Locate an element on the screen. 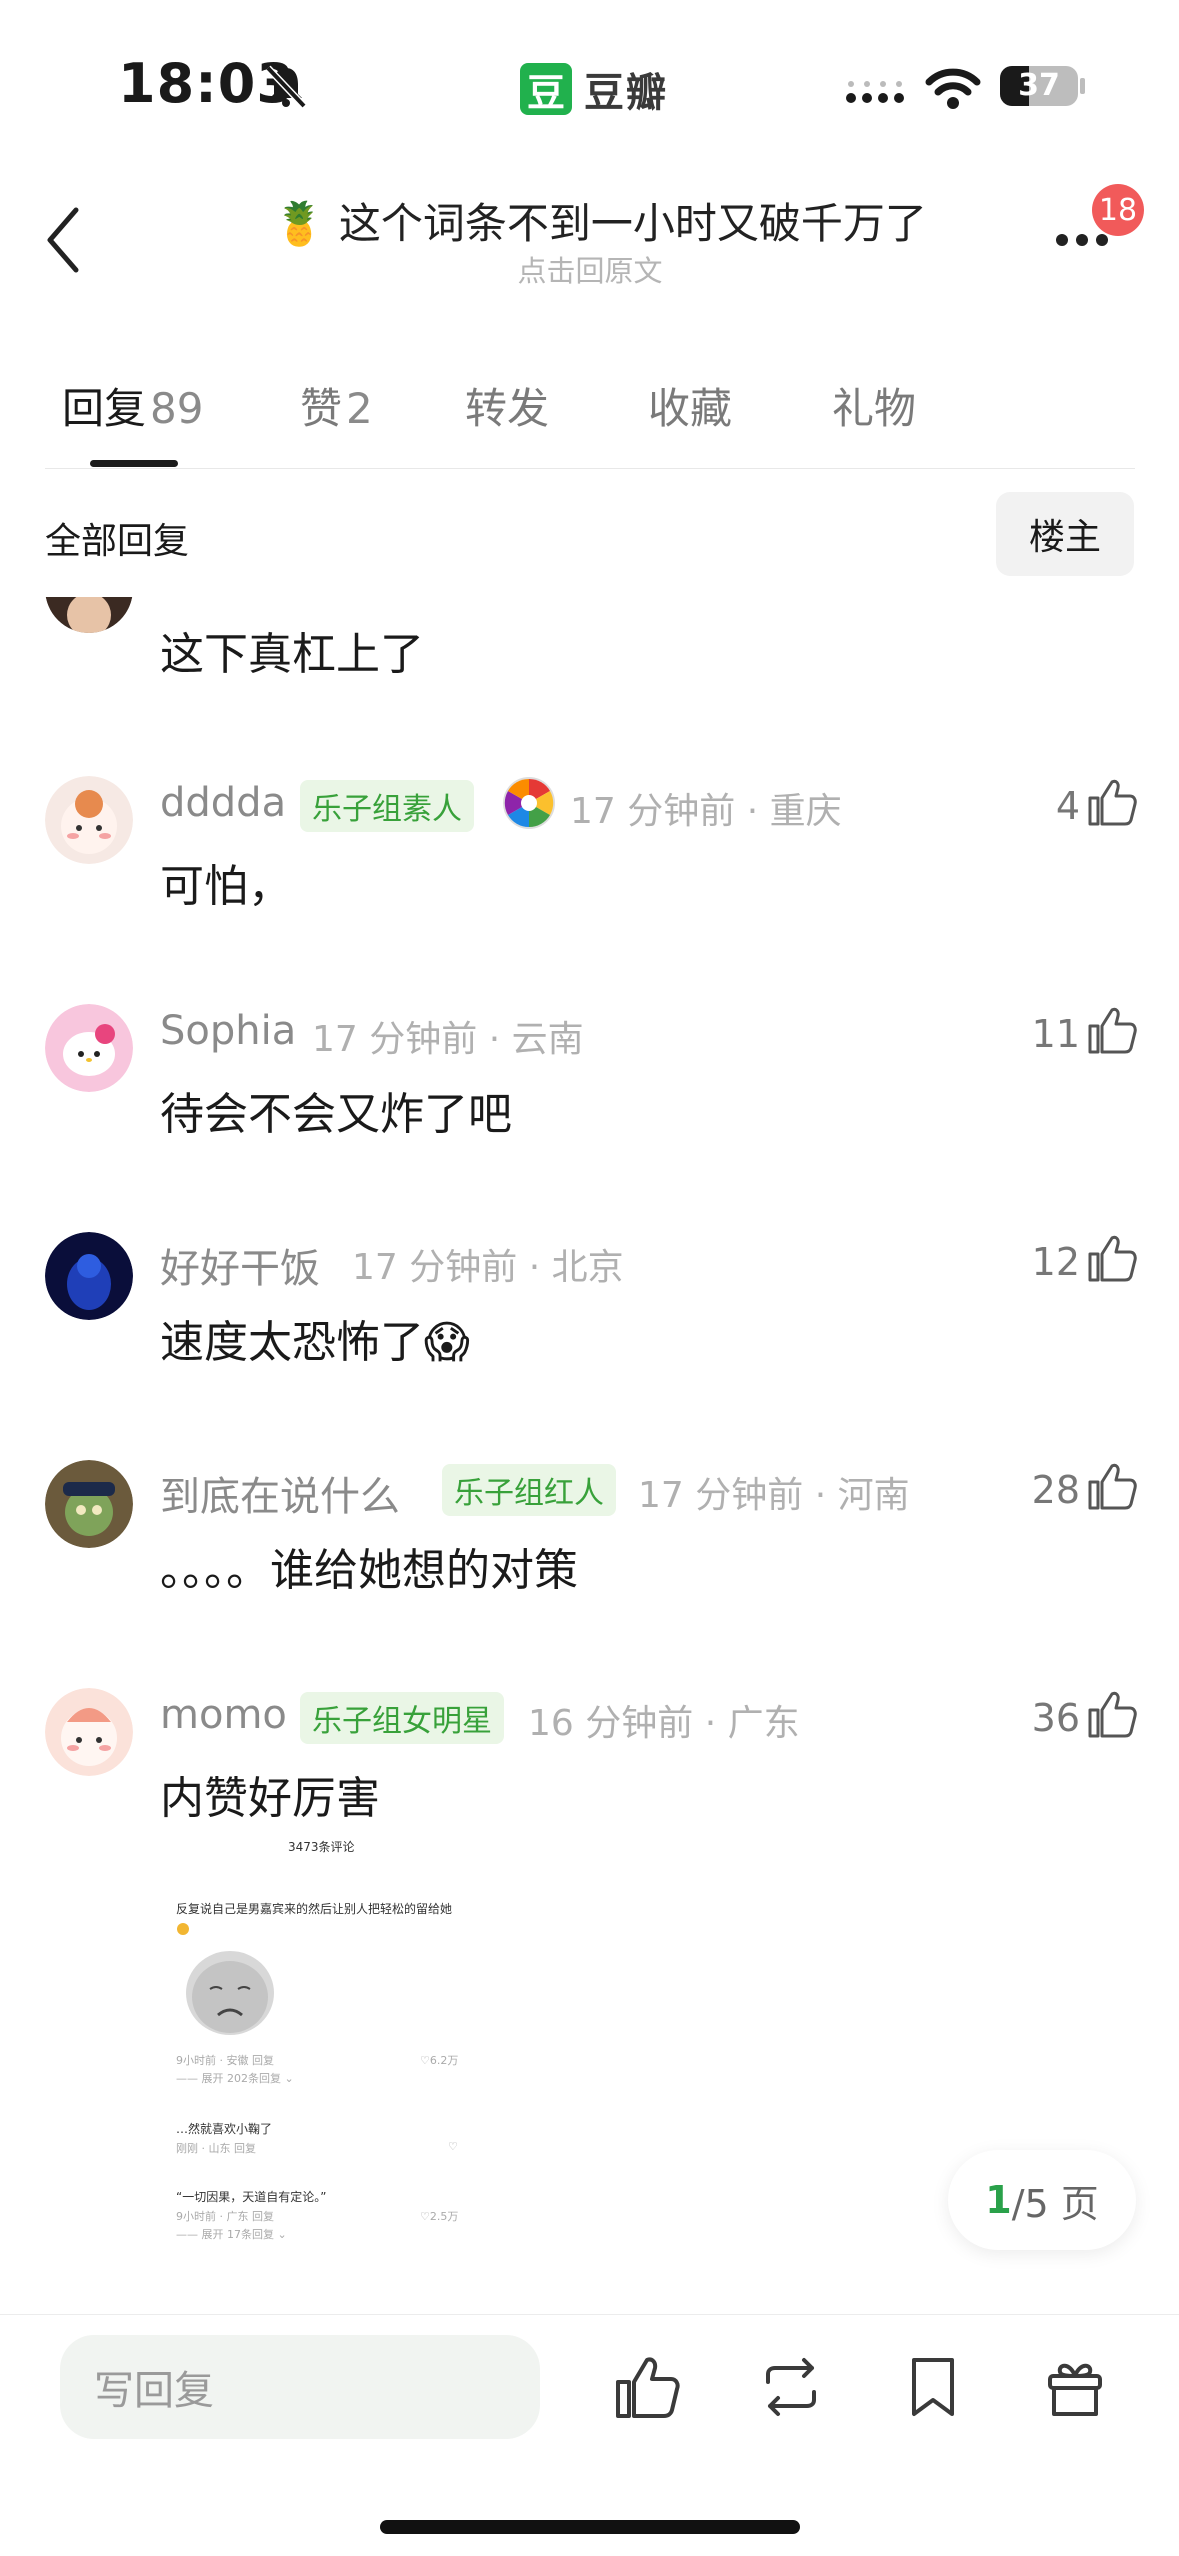 This screenshot has width=1179, height=2556. embed-expand: —— 展开 17条回复 ⌄ is located at coordinates (231, 2234).